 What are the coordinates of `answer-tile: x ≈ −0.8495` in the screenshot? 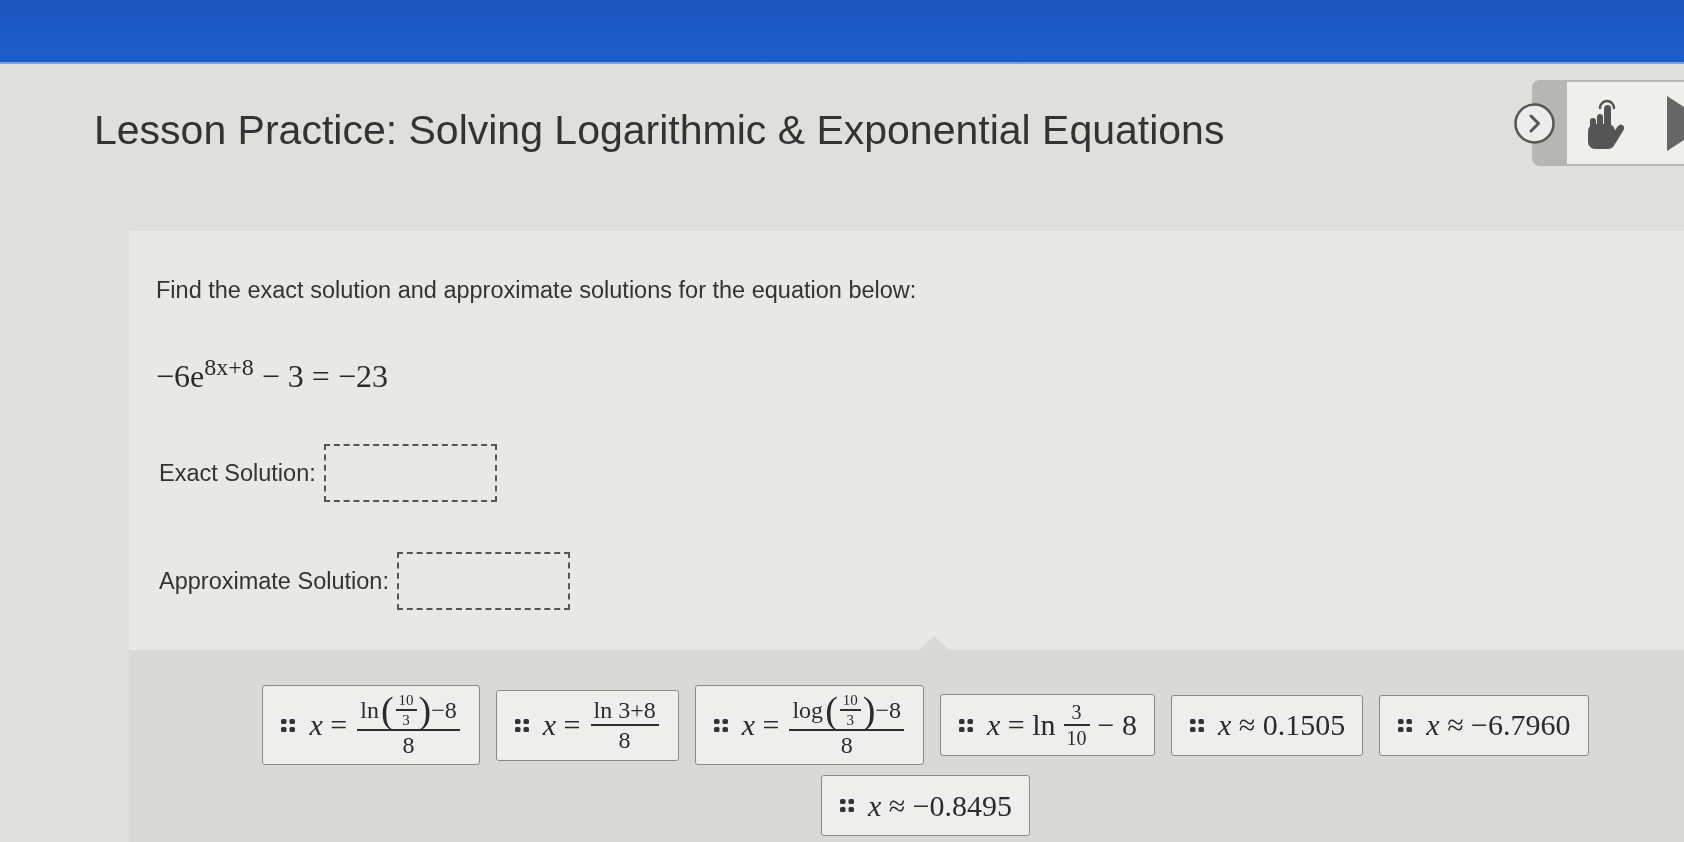 It's located at (925, 806).